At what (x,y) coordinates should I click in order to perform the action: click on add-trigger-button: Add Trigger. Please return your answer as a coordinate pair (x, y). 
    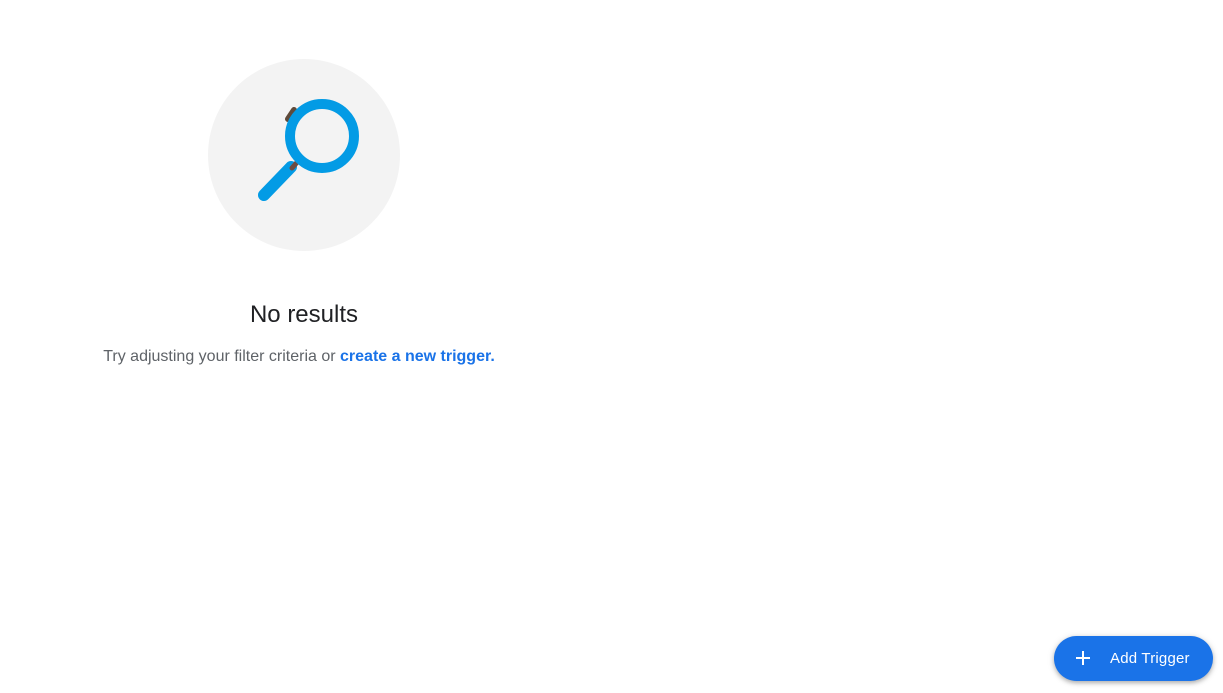
    Looking at the image, I should click on (1133, 658).